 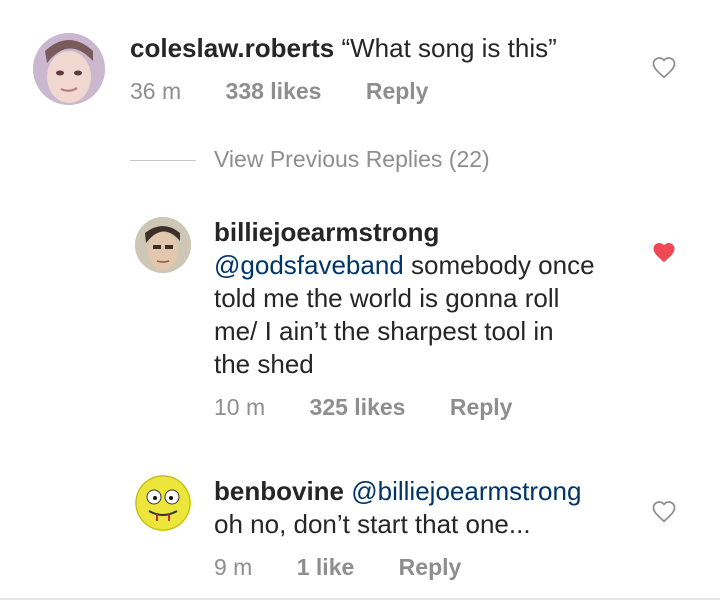 I want to click on comment-time: 36 m, so click(x=156, y=91).